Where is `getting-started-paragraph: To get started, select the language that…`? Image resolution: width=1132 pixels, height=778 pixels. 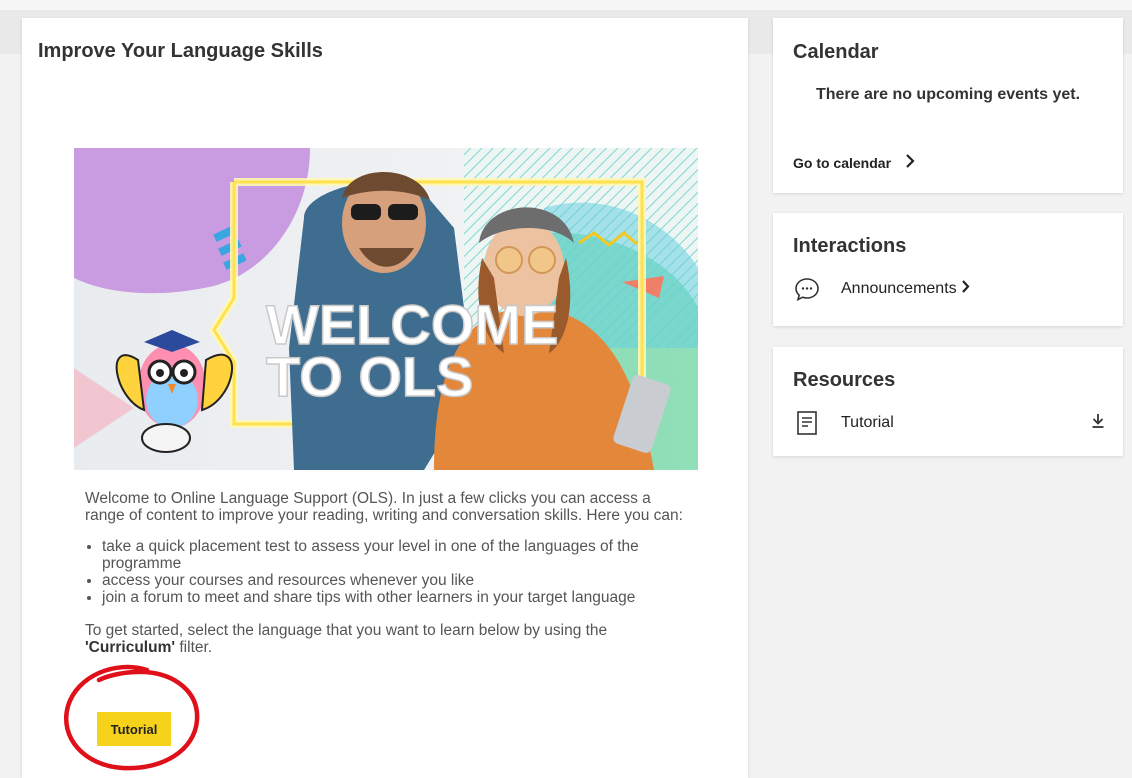
getting-started-paragraph: To get started, select the language that… is located at coordinates (385, 639).